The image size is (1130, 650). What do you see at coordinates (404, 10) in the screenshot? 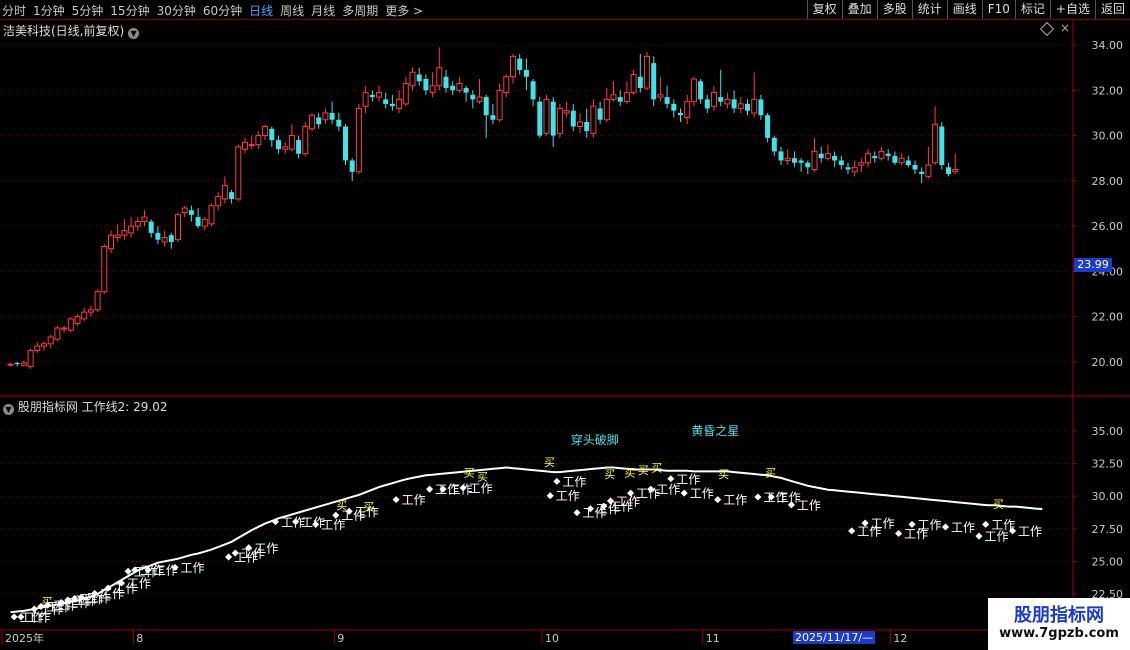
I see `period-tab-10: 更多 >` at bounding box center [404, 10].